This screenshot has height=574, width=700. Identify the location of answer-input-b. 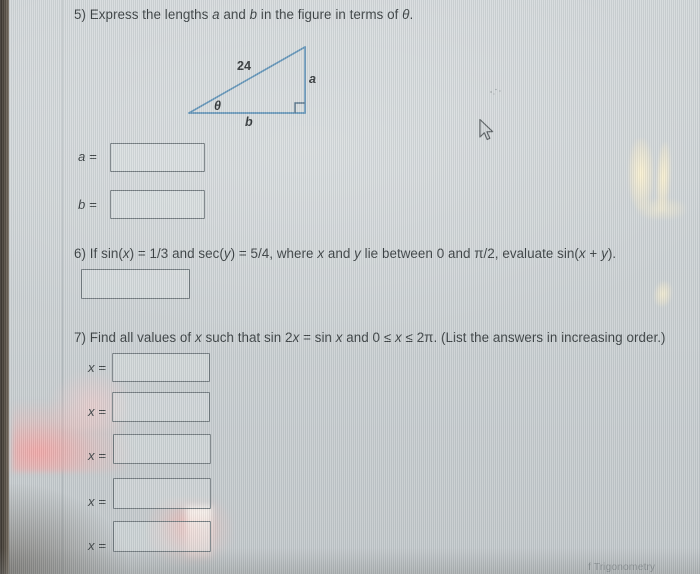
(157, 204).